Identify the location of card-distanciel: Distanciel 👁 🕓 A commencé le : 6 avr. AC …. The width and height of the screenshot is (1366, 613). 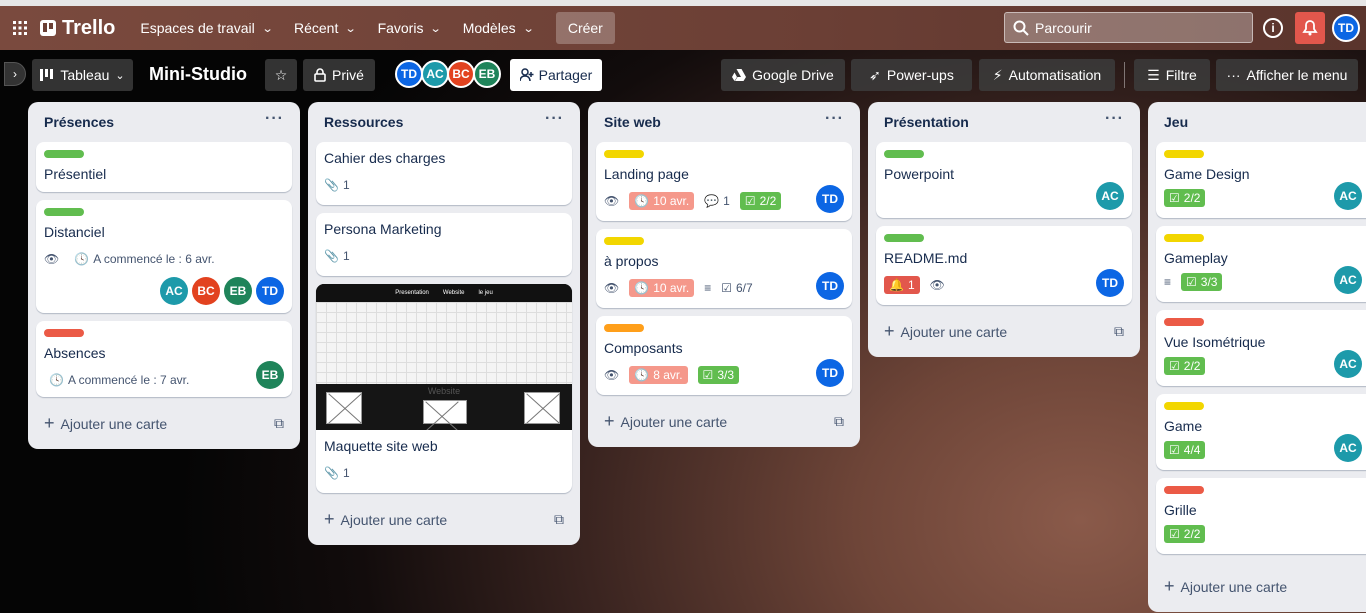
(164, 256).